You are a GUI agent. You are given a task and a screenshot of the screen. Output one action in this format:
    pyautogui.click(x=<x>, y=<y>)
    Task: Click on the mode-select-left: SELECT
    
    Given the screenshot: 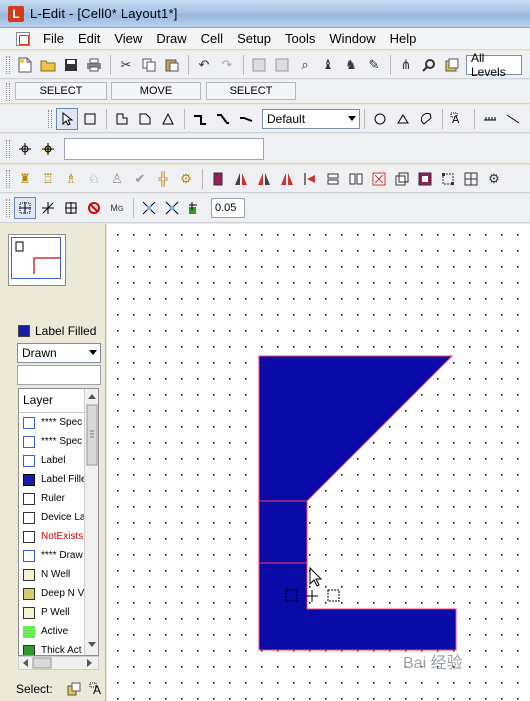 What is the action you would take?
    pyautogui.click(x=61, y=91)
    